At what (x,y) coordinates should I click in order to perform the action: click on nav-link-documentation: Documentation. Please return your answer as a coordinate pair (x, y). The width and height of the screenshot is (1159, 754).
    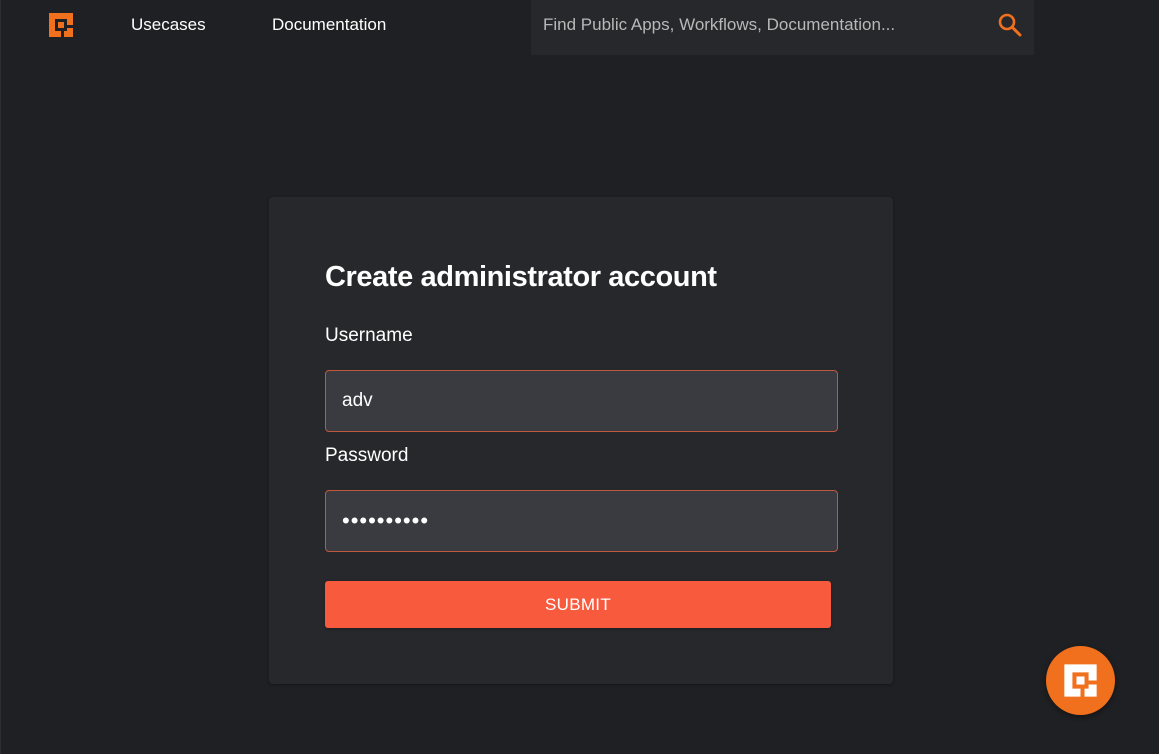
    Looking at the image, I should click on (329, 25).